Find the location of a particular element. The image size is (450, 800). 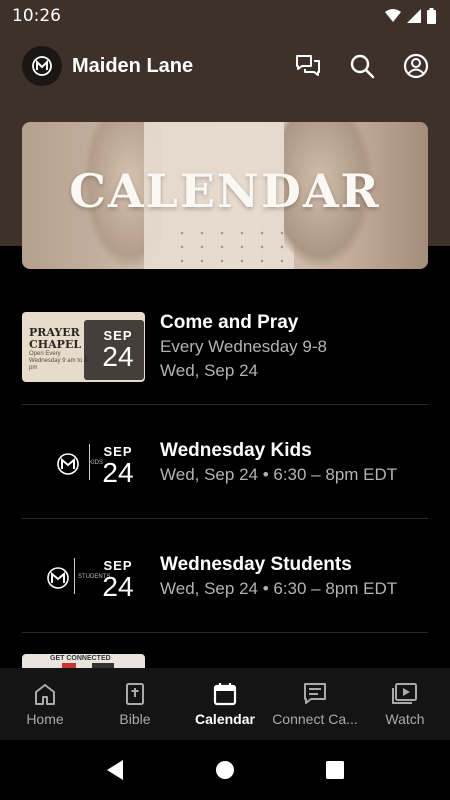

nav-label: Watch is located at coordinates (405, 719).